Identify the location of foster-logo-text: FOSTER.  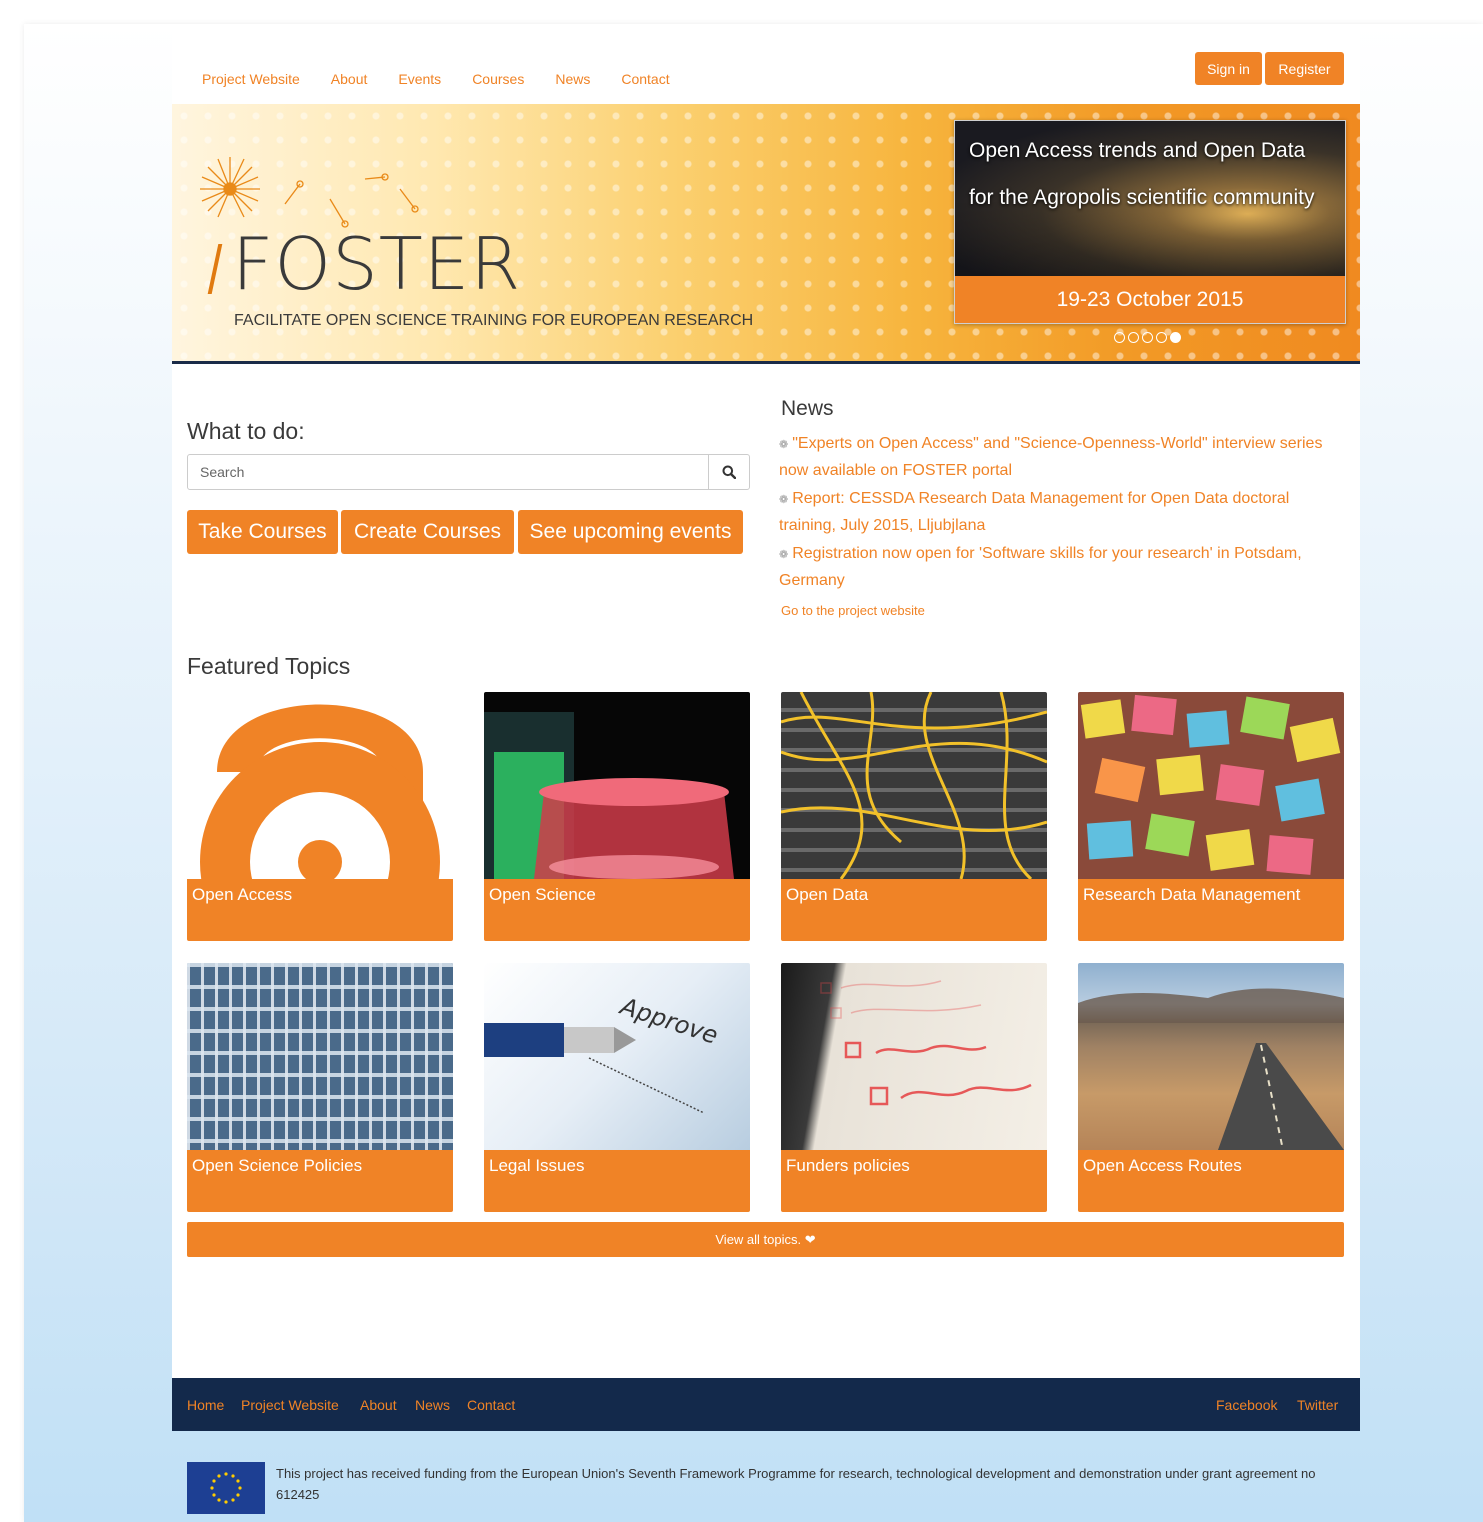
(377, 264).